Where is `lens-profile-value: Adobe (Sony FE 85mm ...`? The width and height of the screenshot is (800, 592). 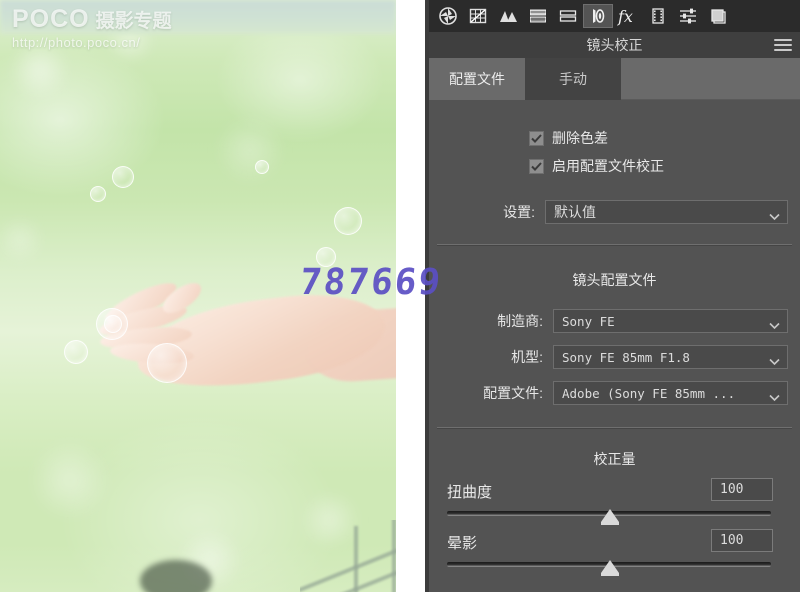
lens-profile-value: Adobe (Sony FE 85mm ... is located at coordinates (649, 393).